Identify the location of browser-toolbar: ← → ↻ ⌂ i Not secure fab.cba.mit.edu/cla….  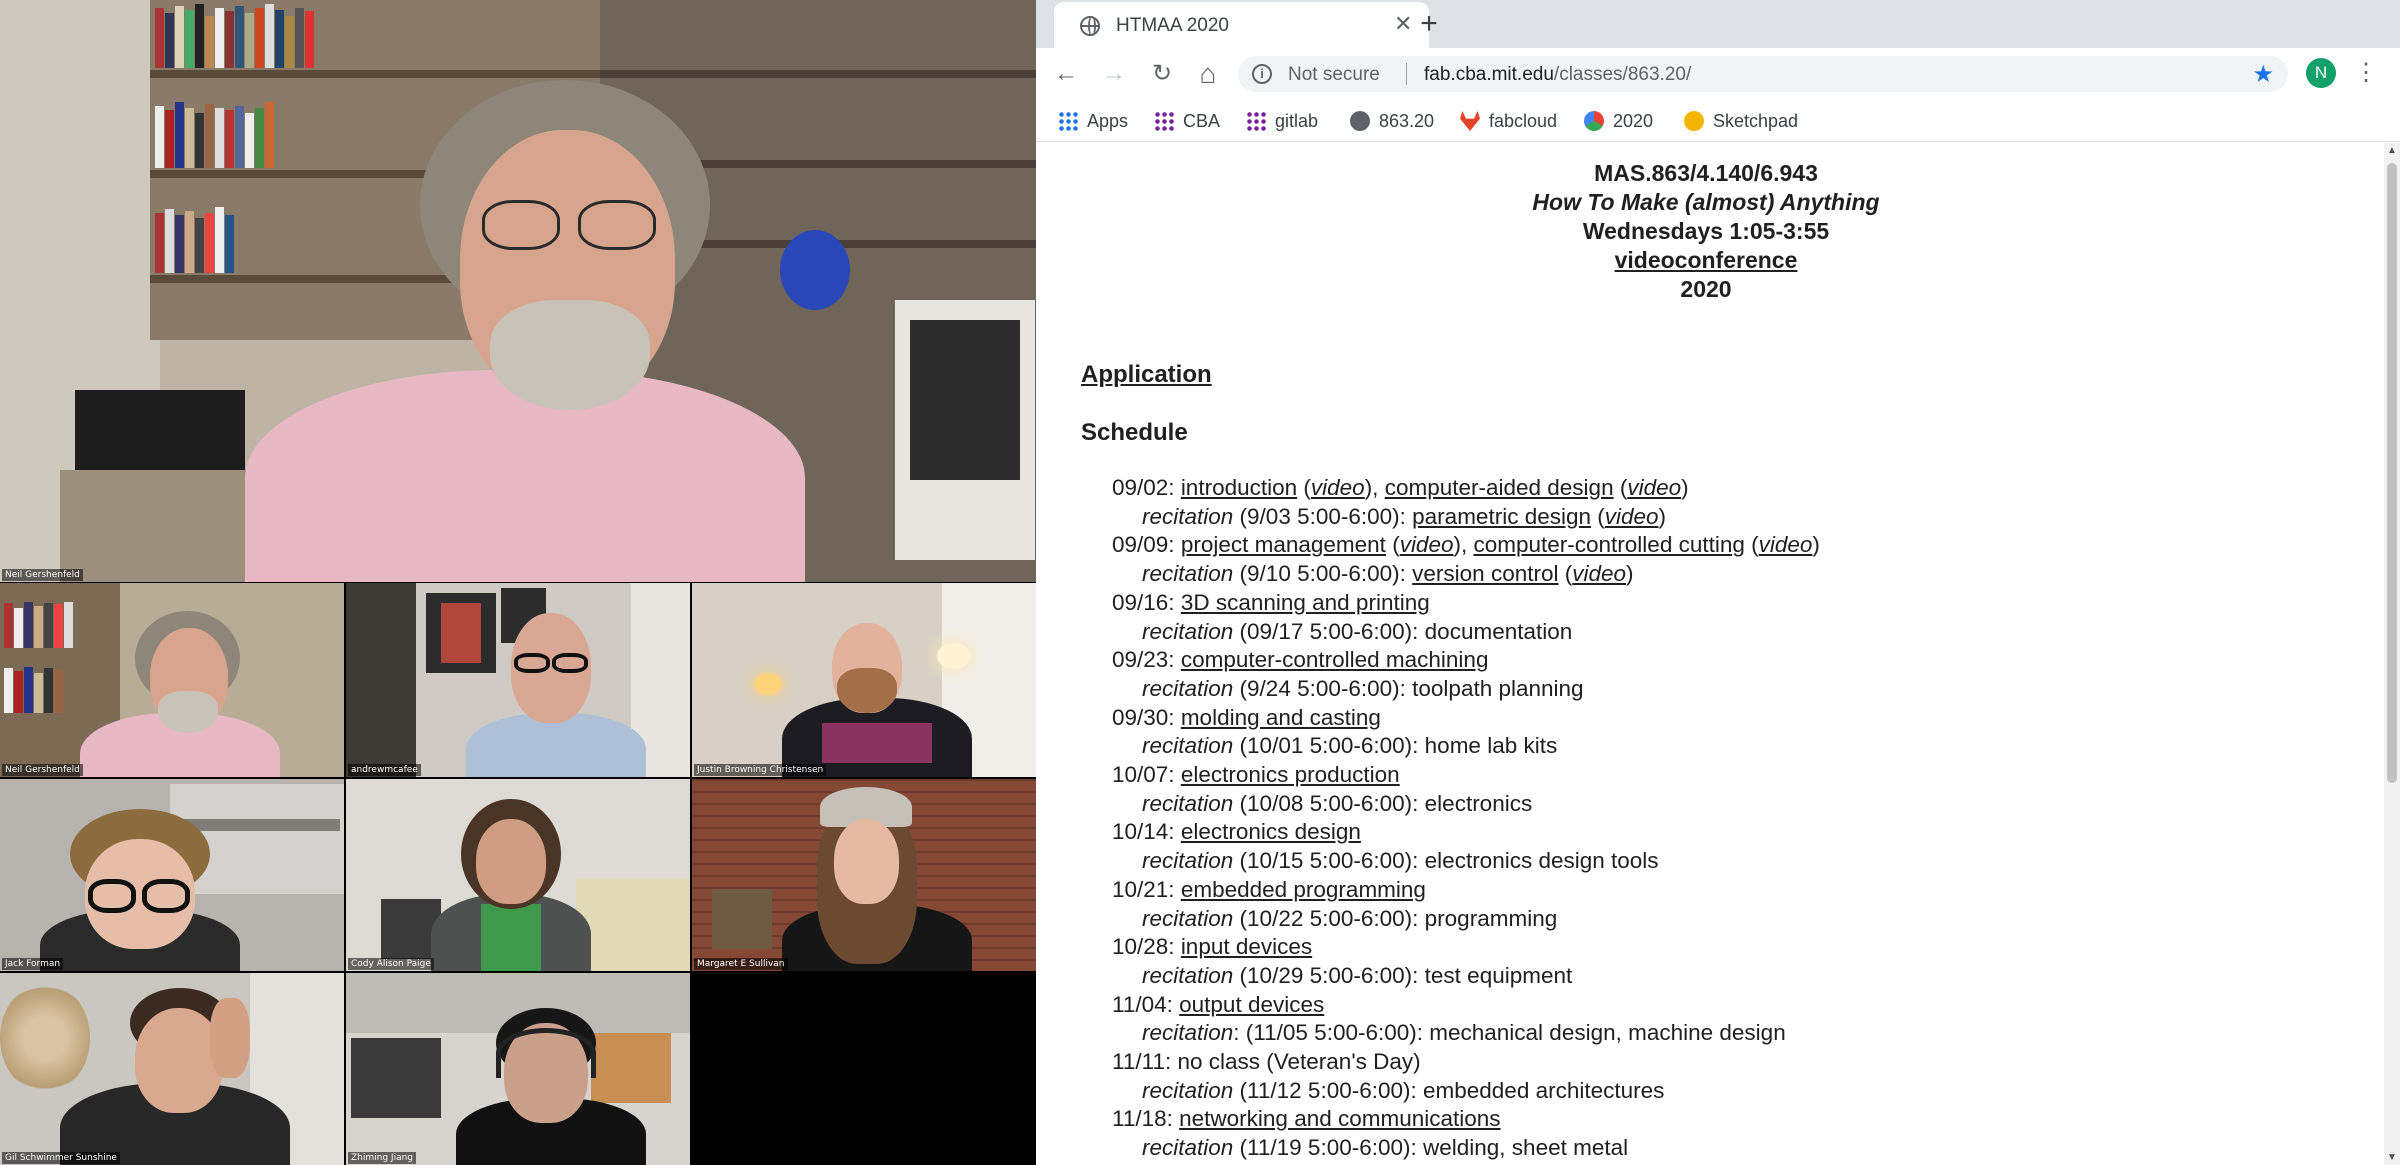
(1718, 74).